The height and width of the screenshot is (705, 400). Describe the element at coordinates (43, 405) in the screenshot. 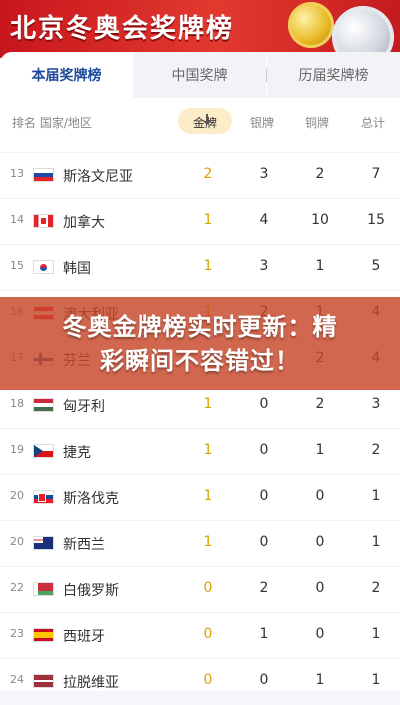

I see `flag-hungary-icon` at that location.